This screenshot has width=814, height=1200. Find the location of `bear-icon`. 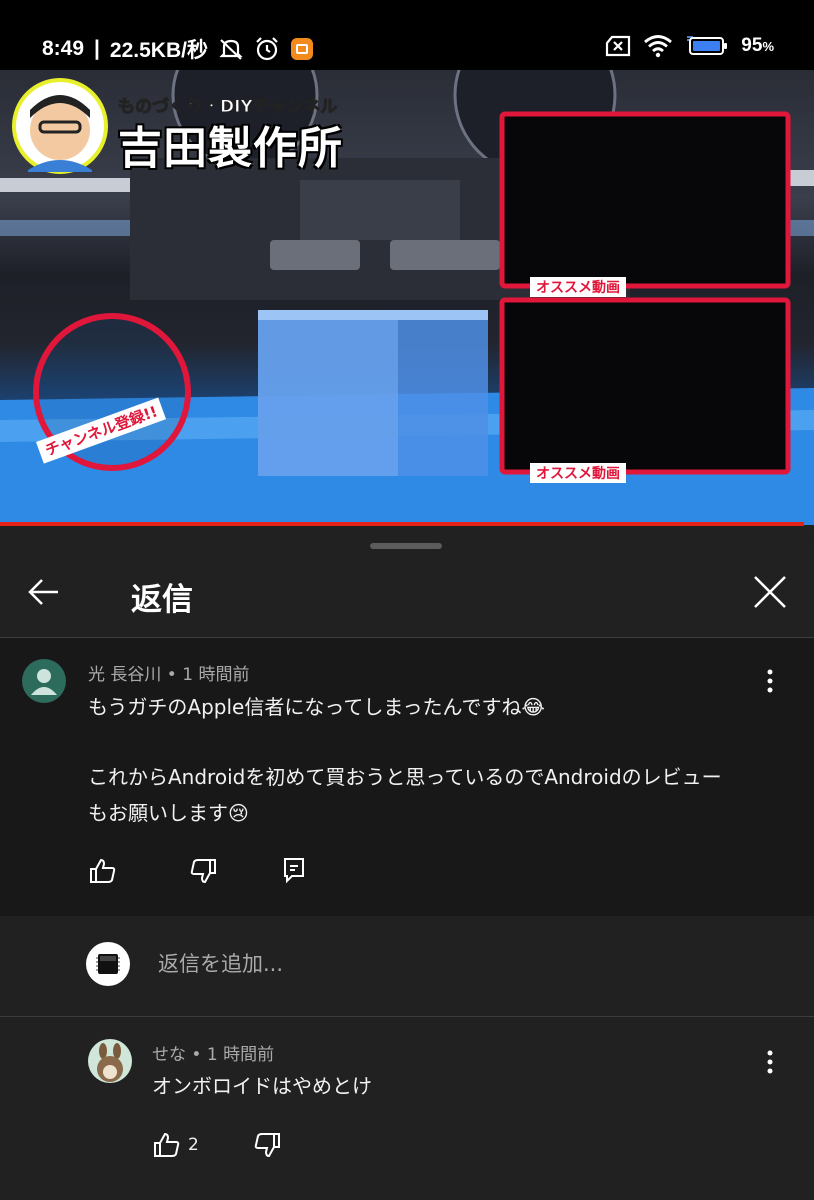

bear-icon is located at coordinates (110, 1062).